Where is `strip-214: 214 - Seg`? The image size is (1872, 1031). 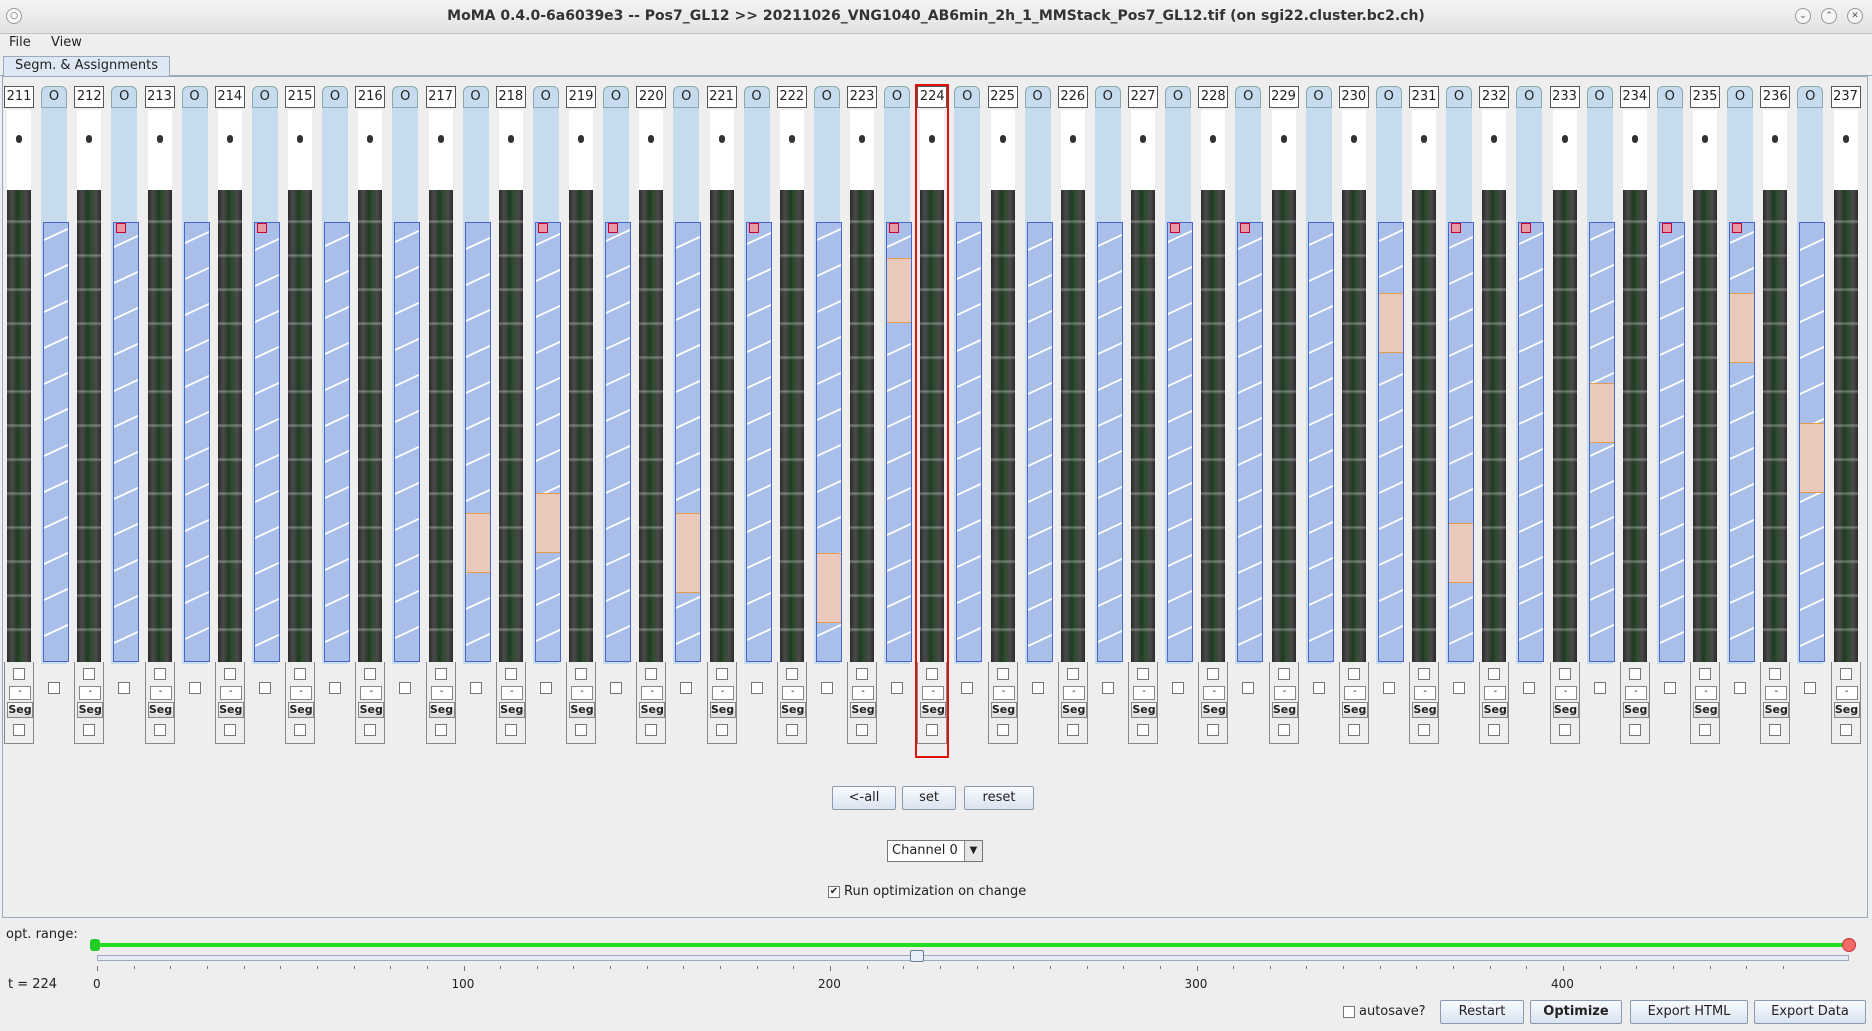
strip-214: 214 - Seg is located at coordinates (229, 421).